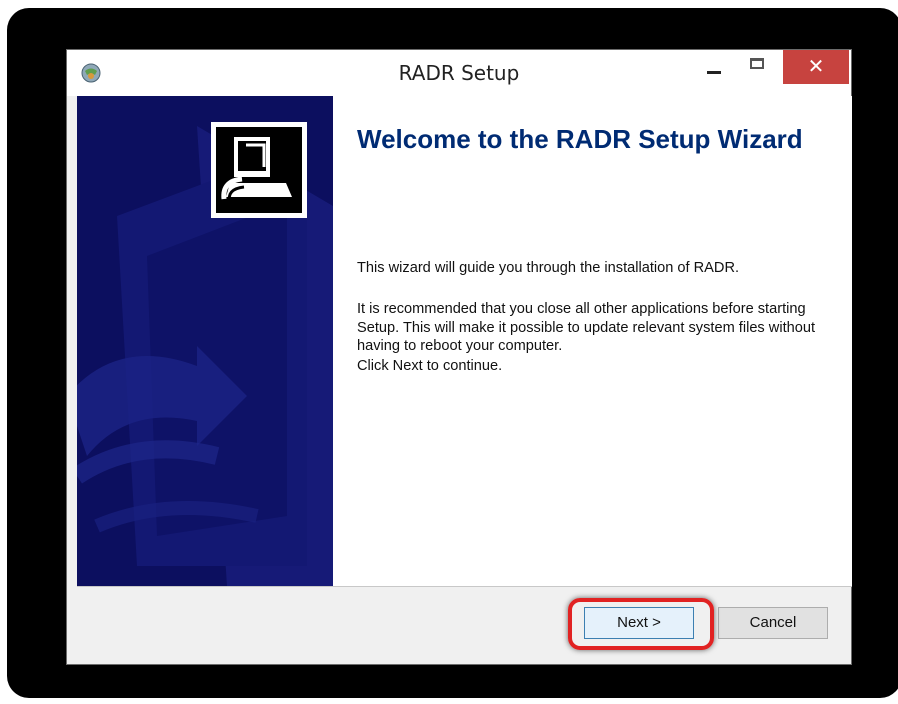 The image size is (898, 704). Describe the element at coordinates (641, 624) in the screenshot. I see `next-button-highlight` at that location.